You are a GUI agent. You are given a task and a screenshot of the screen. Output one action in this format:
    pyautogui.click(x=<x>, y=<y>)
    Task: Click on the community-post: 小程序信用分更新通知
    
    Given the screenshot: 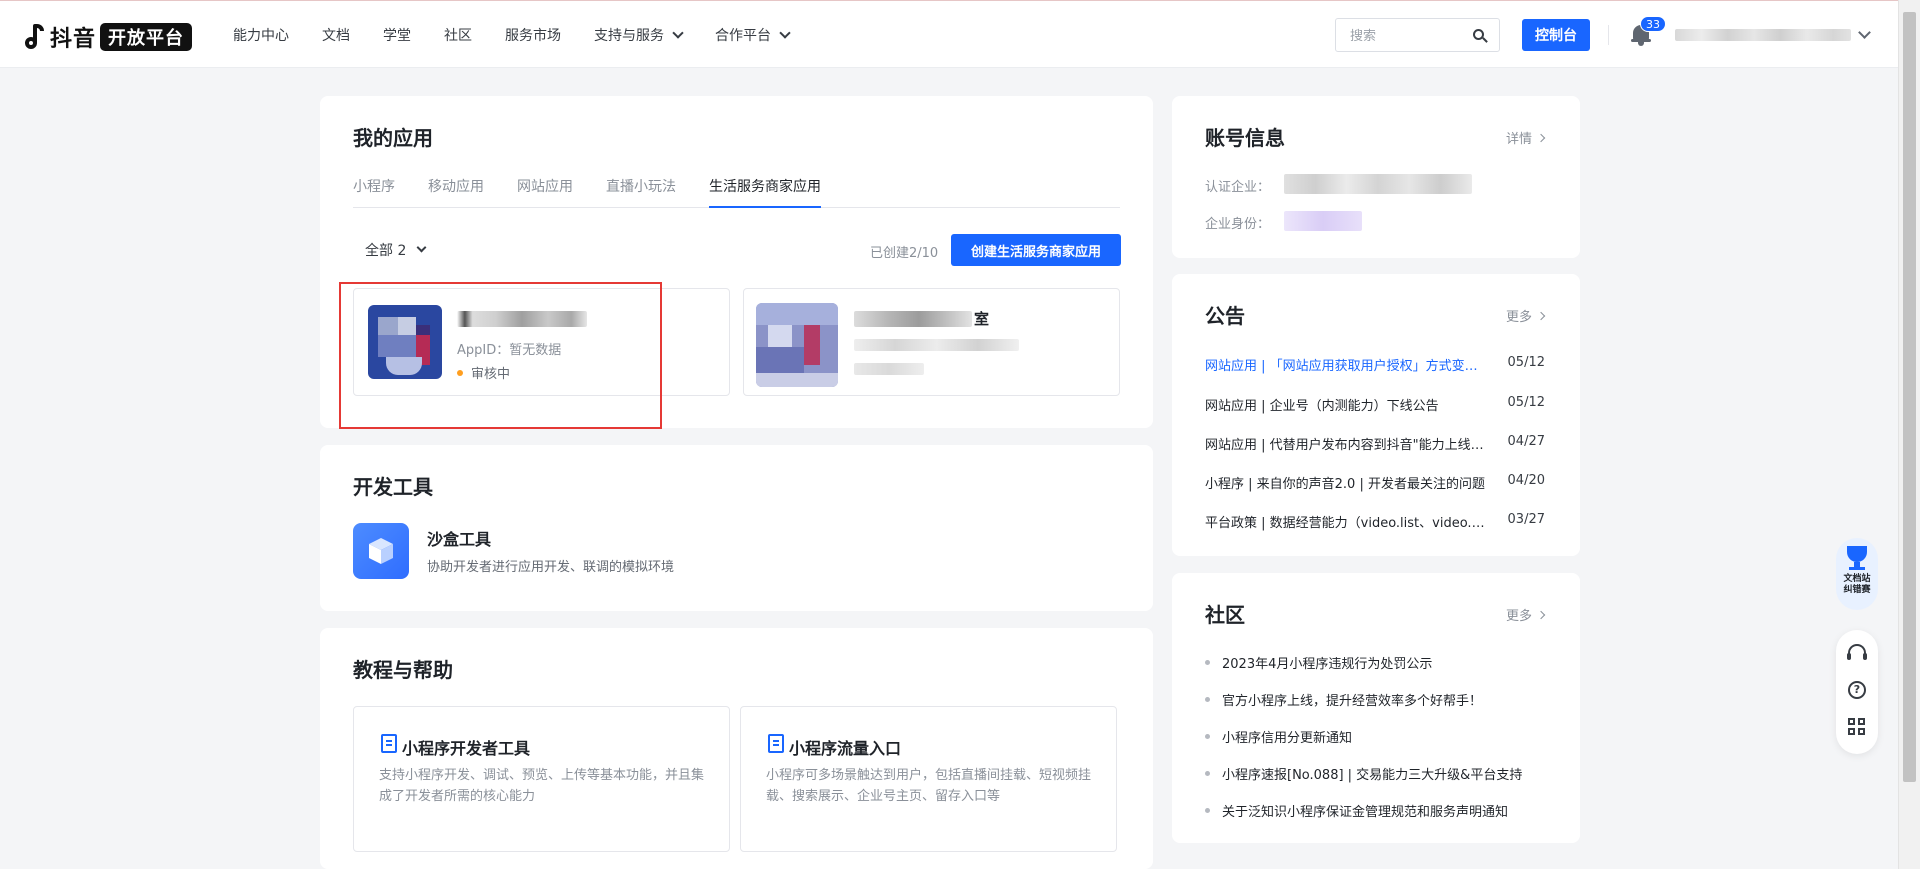 What is the action you would take?
    pyautogui.click(x=1377, y=736)
    